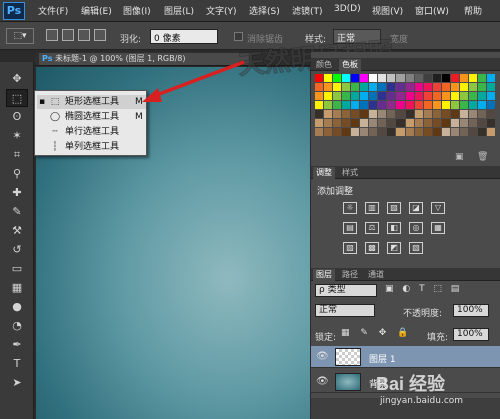  Describe the element at coordinates (53, 10) in the screenshot. I see `menu-file: 文件(F)` at that location.